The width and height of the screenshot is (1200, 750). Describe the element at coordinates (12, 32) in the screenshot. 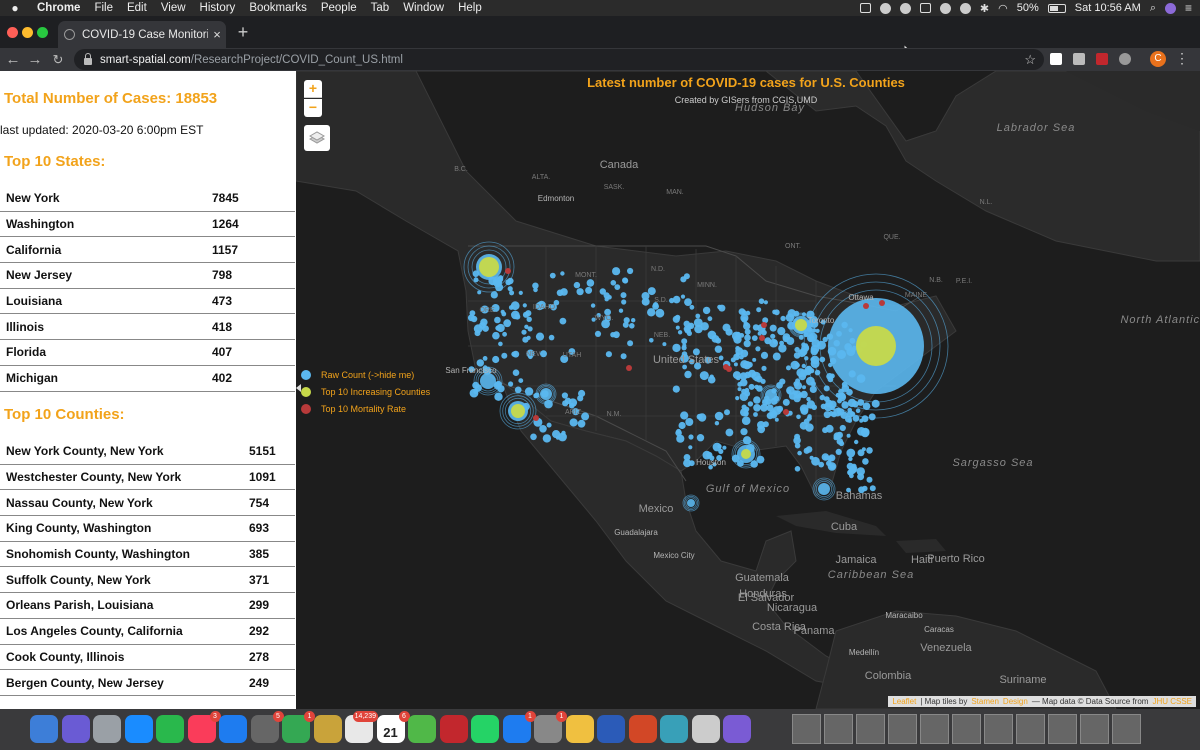

I see `window-close-button` at that location.